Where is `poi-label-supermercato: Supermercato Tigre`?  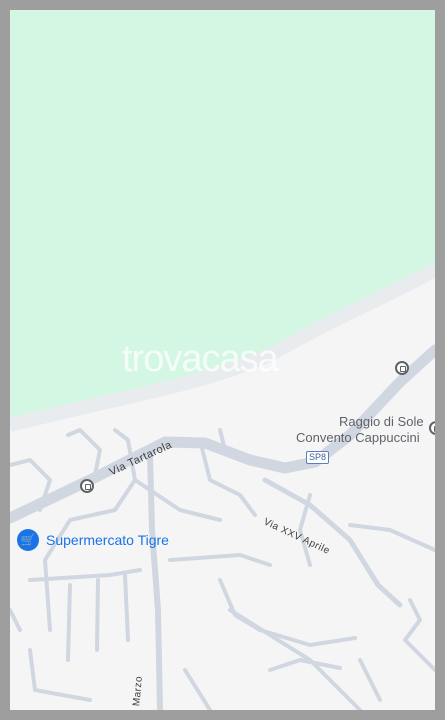
poi-label-supermercato: Supermercato Tigre is located at coordinates (107, 540).